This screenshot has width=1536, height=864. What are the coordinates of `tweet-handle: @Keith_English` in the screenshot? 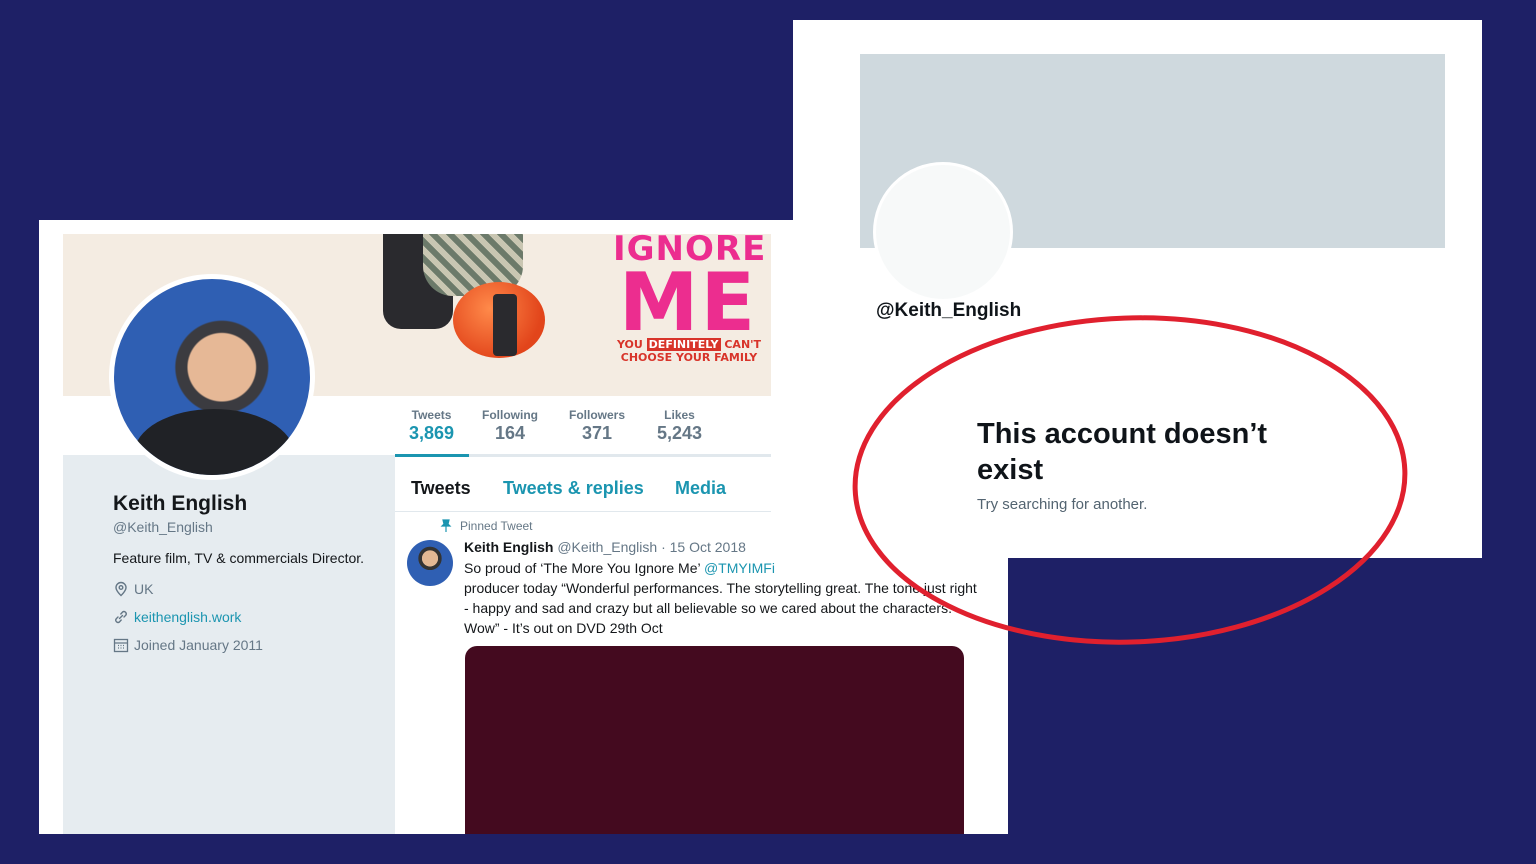 It's located at (607, 547).